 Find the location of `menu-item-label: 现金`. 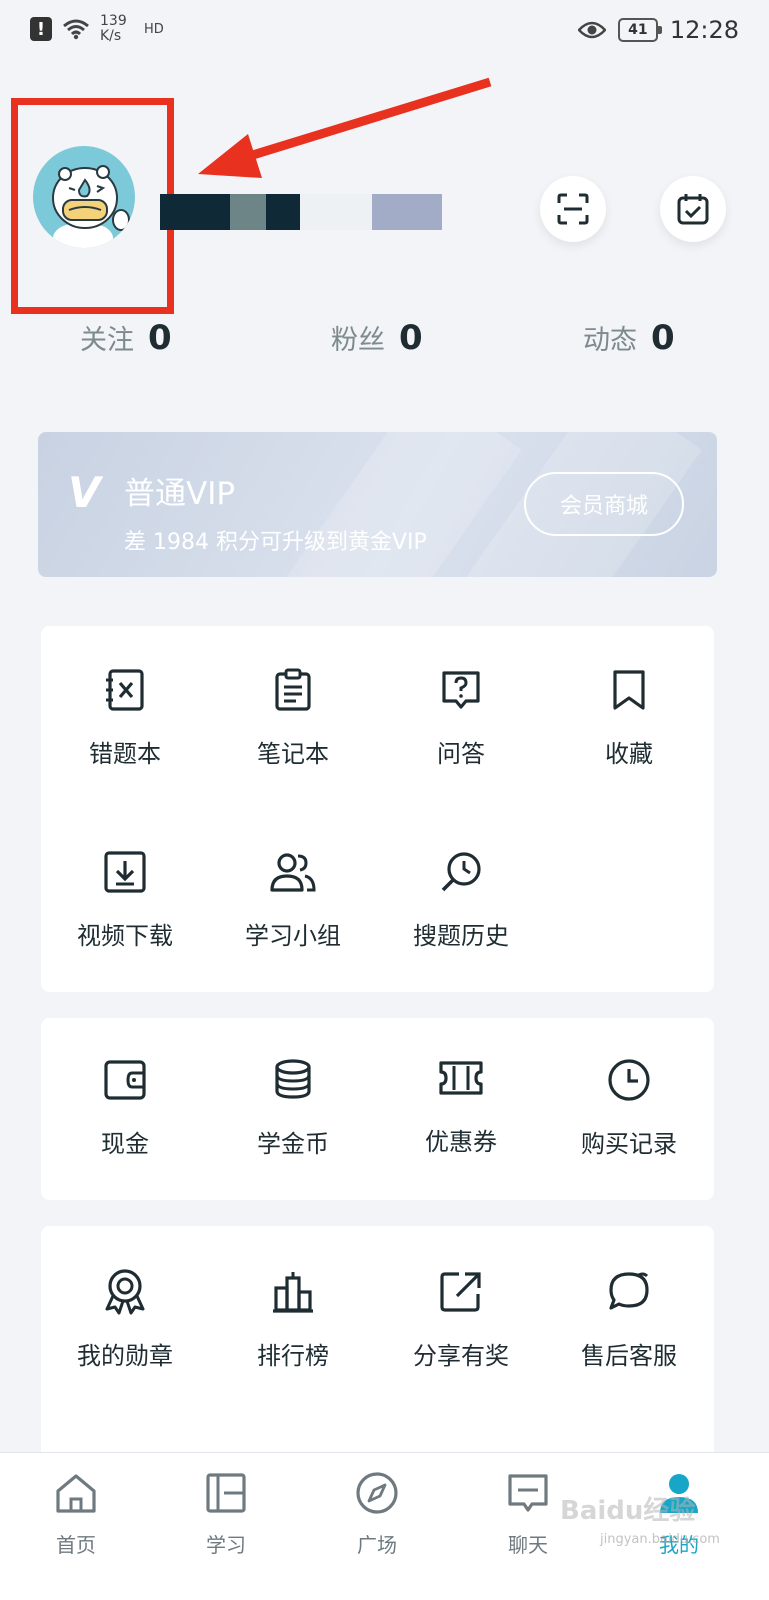

menu-item-label: 现金 is located at coordinates (125, 1144).